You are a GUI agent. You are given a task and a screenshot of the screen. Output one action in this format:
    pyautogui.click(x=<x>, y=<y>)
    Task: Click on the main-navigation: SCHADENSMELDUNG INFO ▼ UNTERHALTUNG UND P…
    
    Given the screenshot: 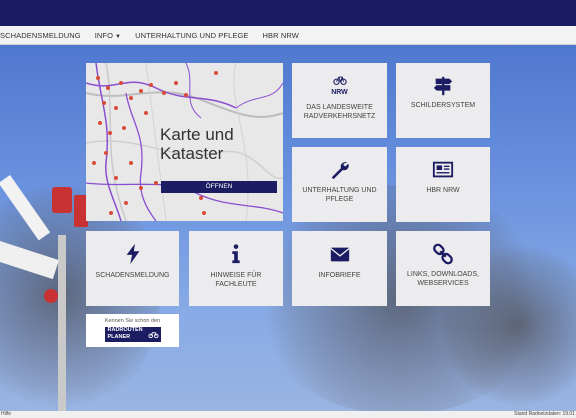 What is the action you would take?
    pyautogui.click(x=288, y=35)
    